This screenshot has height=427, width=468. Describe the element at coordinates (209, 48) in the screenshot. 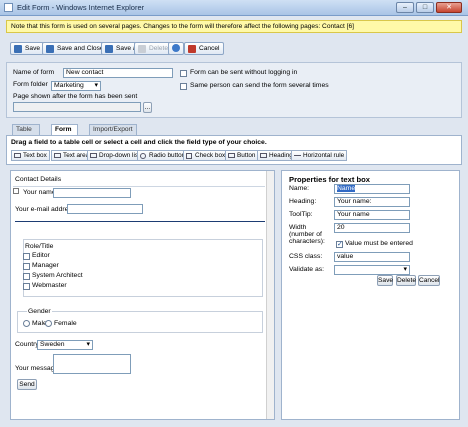

I see `cancel-label: Cancel` at that location.